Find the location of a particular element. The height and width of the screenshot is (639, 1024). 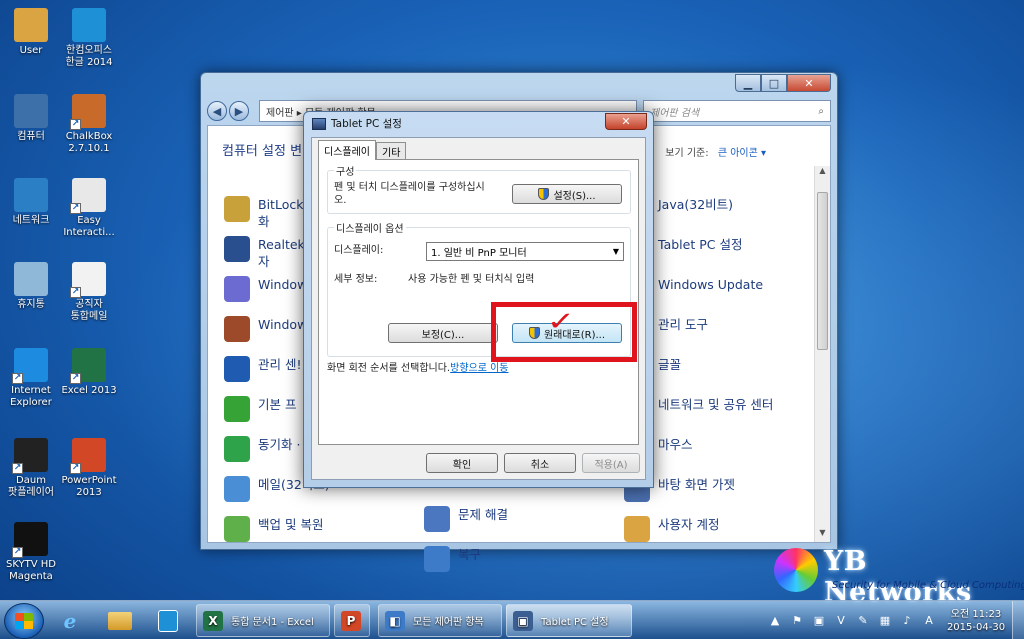

desktop-icon: 한컴오피스 한글 2014 is located at coordinates (89, 38).